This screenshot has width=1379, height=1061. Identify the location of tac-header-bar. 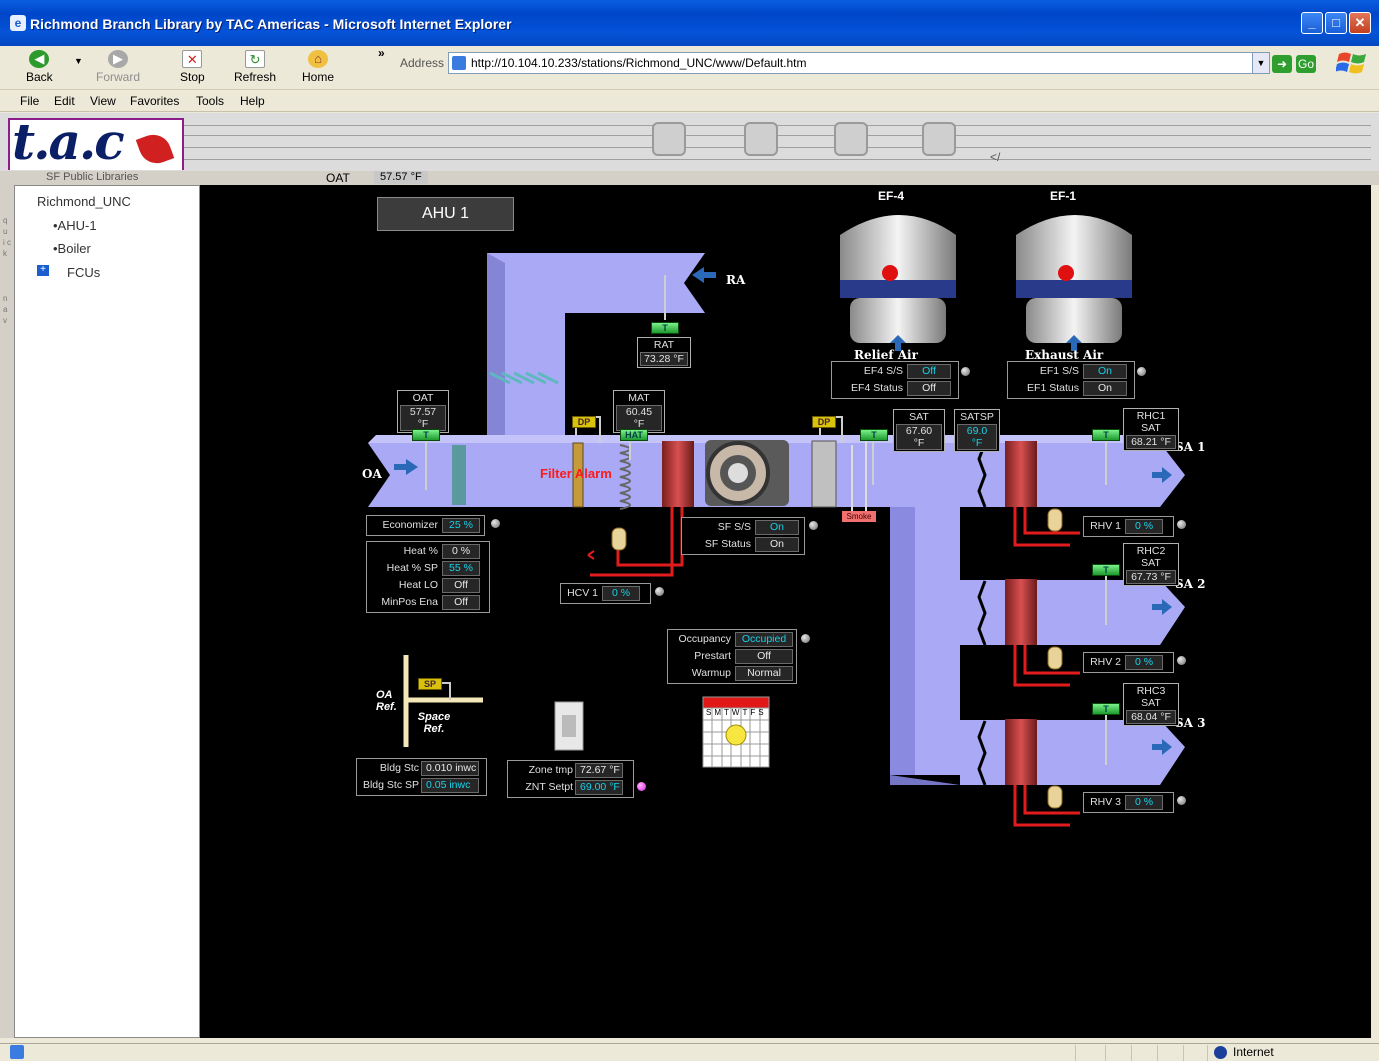
(689, 142).